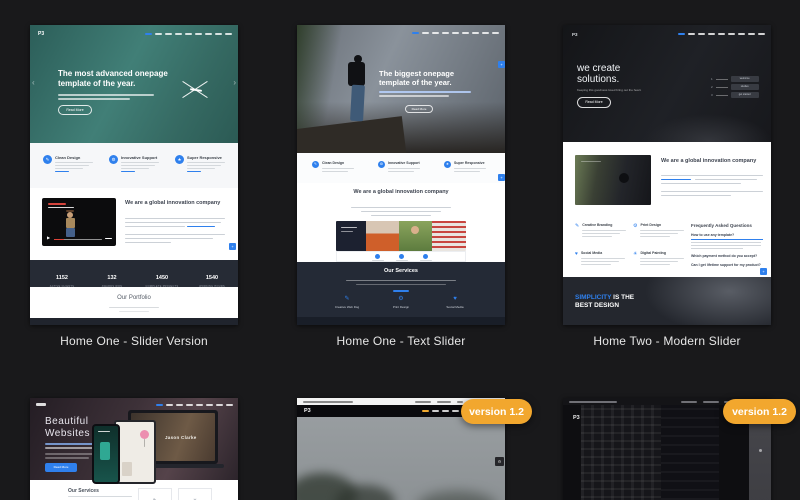  Describe the element at coordinates (62, 277) in the screenshot. I see `stat-item: 1152 ACTIVE CLIENTS` at that location.